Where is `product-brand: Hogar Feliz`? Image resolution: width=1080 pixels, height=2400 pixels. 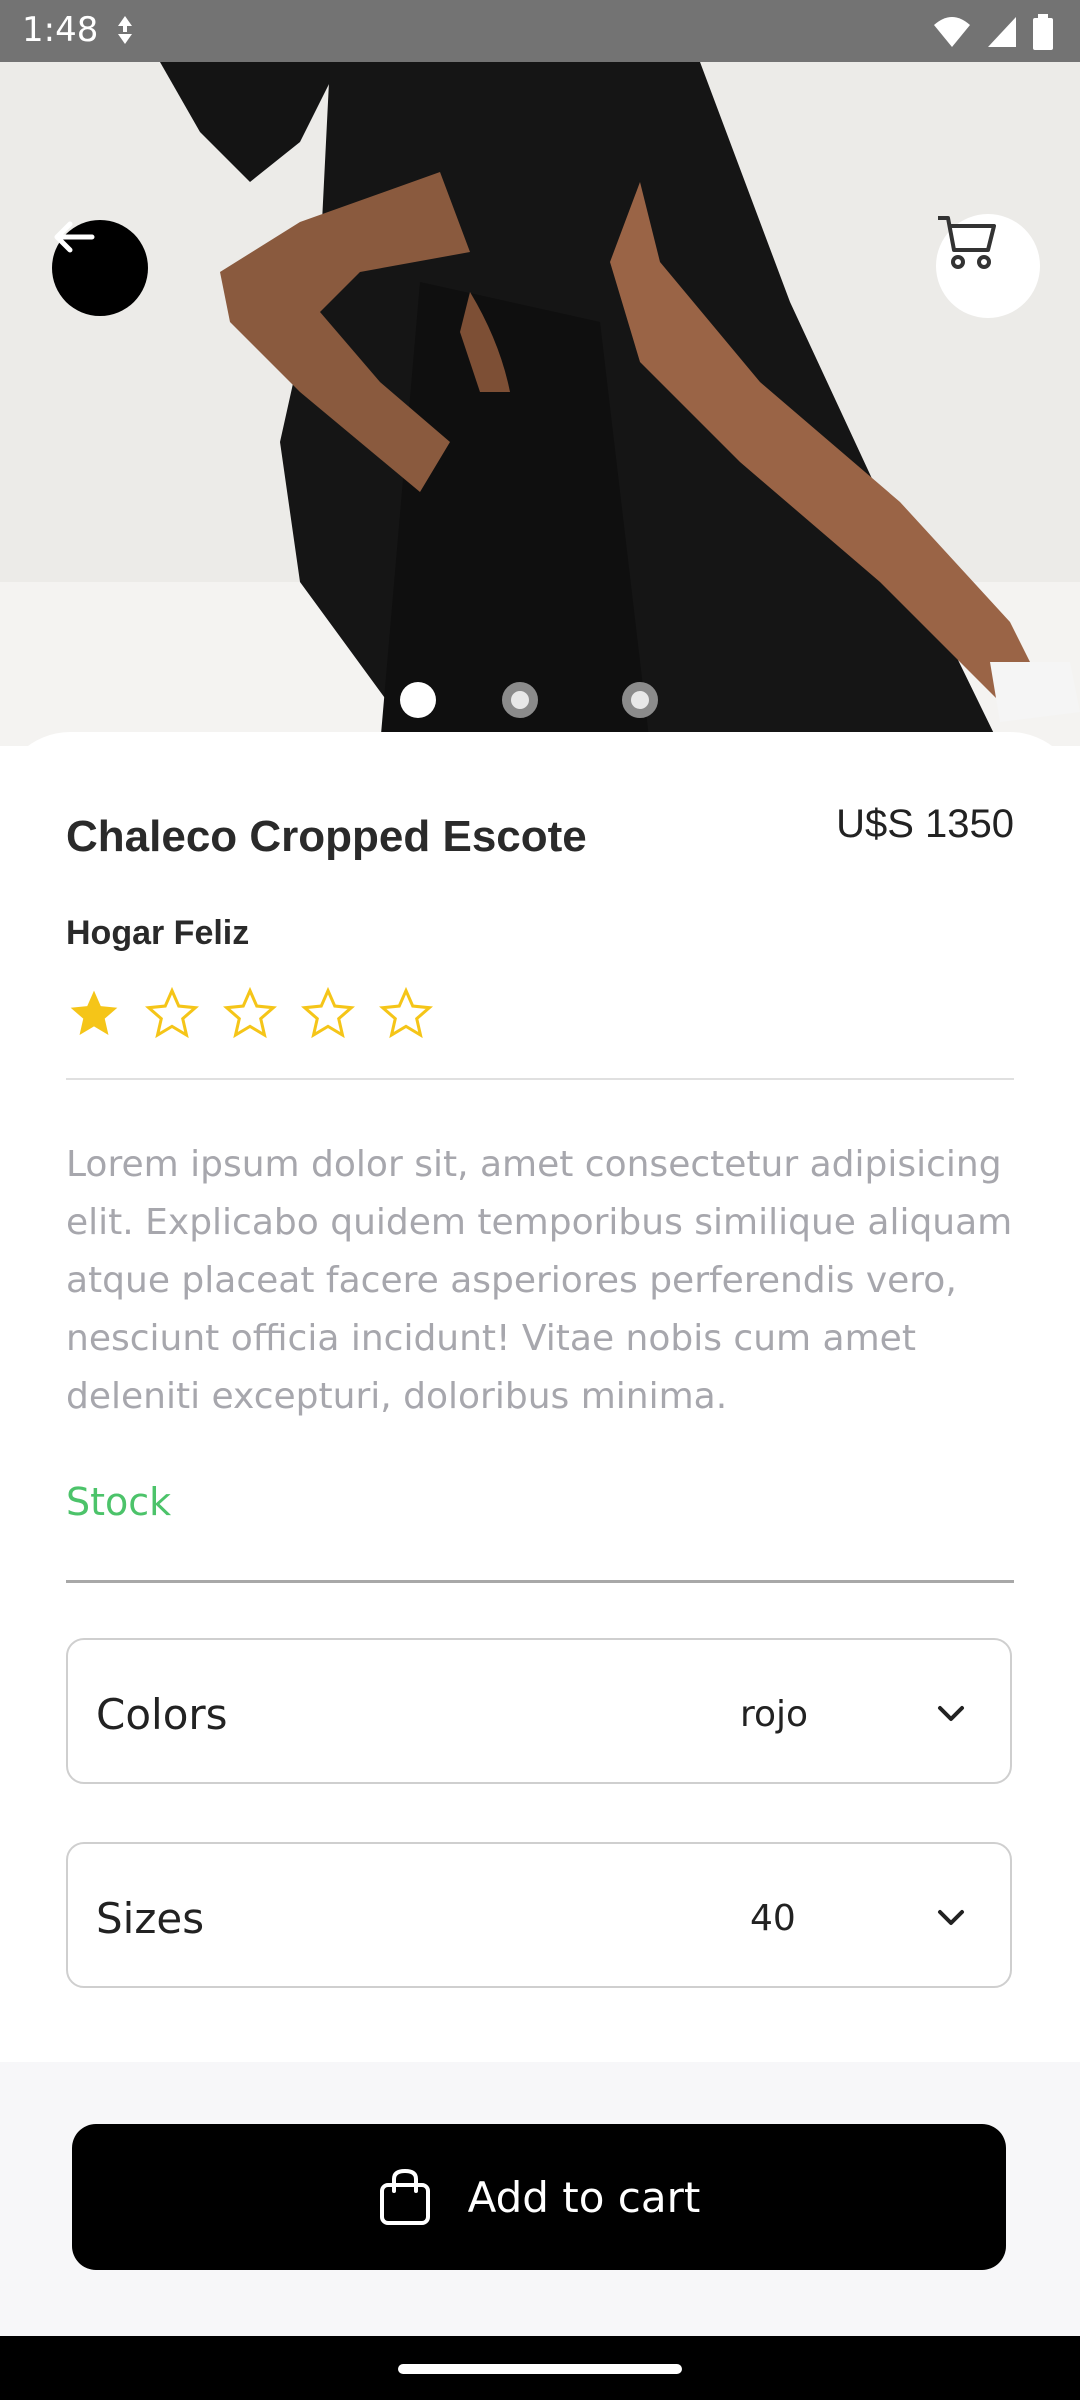 product-brand: Hogar Feliz is located at coordinates (158, 933).